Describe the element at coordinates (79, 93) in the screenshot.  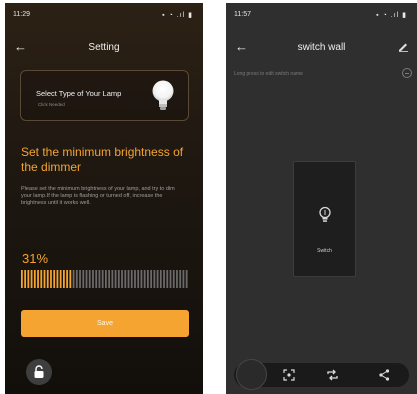
I see `lamp-card-title: Select Type of Your Lamp` at that location.